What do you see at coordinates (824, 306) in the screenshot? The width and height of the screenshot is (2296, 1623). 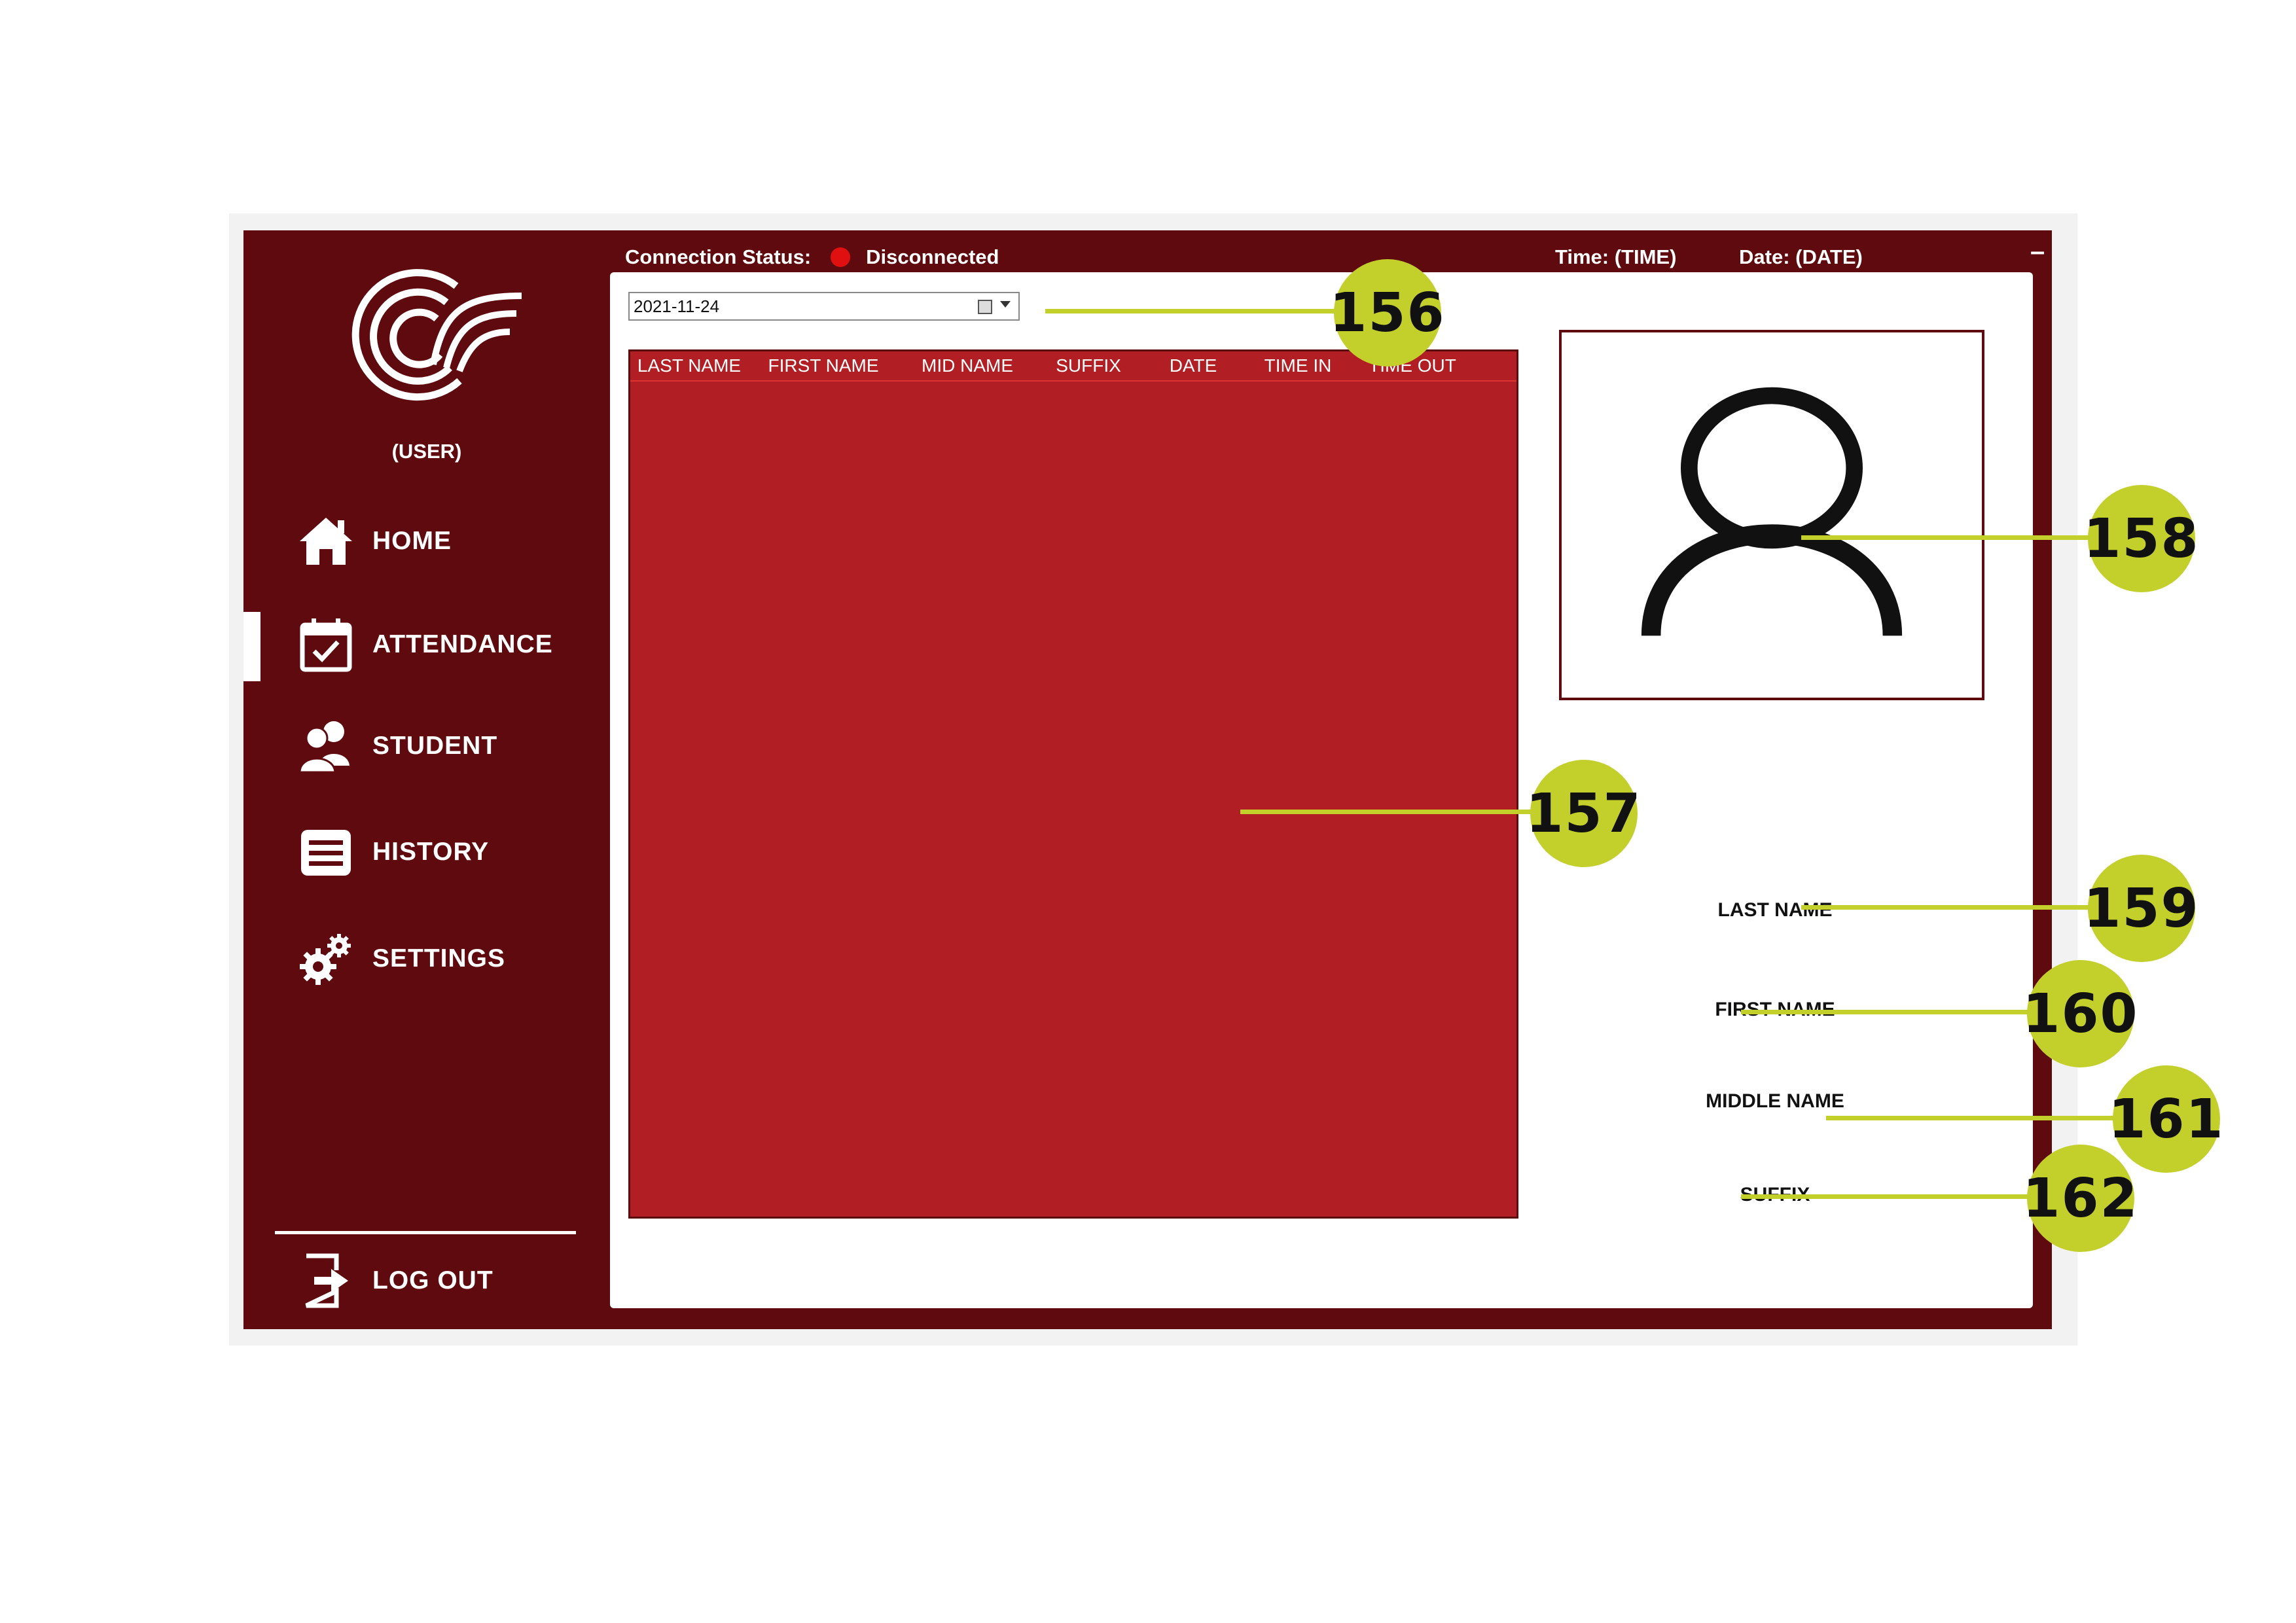 I see `date-picker: 2021-11-24` at bounding box center [824, 306].